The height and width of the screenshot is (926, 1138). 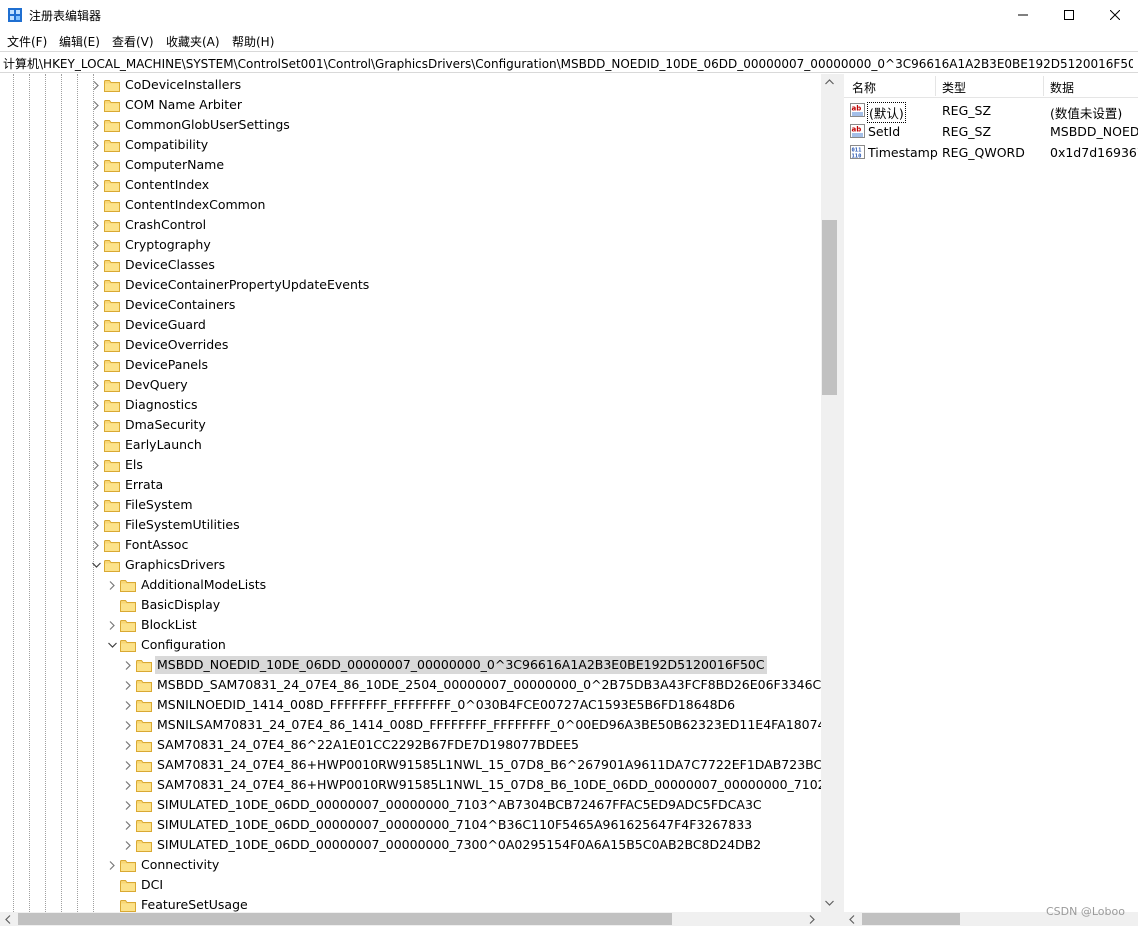 What do you see at coordinates (165, 85) in the screenshot?
I see `tree-item: CoDeviceInstallers` at bounding box center [165, 85].